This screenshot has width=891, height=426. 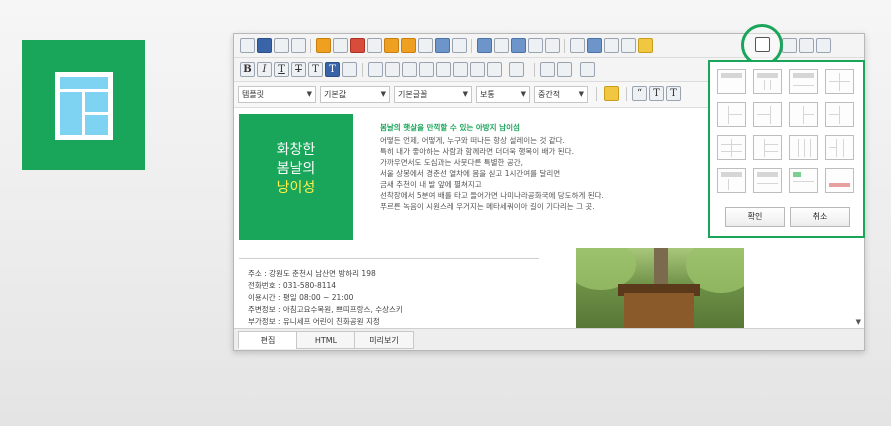 What do you see at coordinates (552, 45) in the screenshot?
I see `frame-icon` at bounding box center [552, 45].